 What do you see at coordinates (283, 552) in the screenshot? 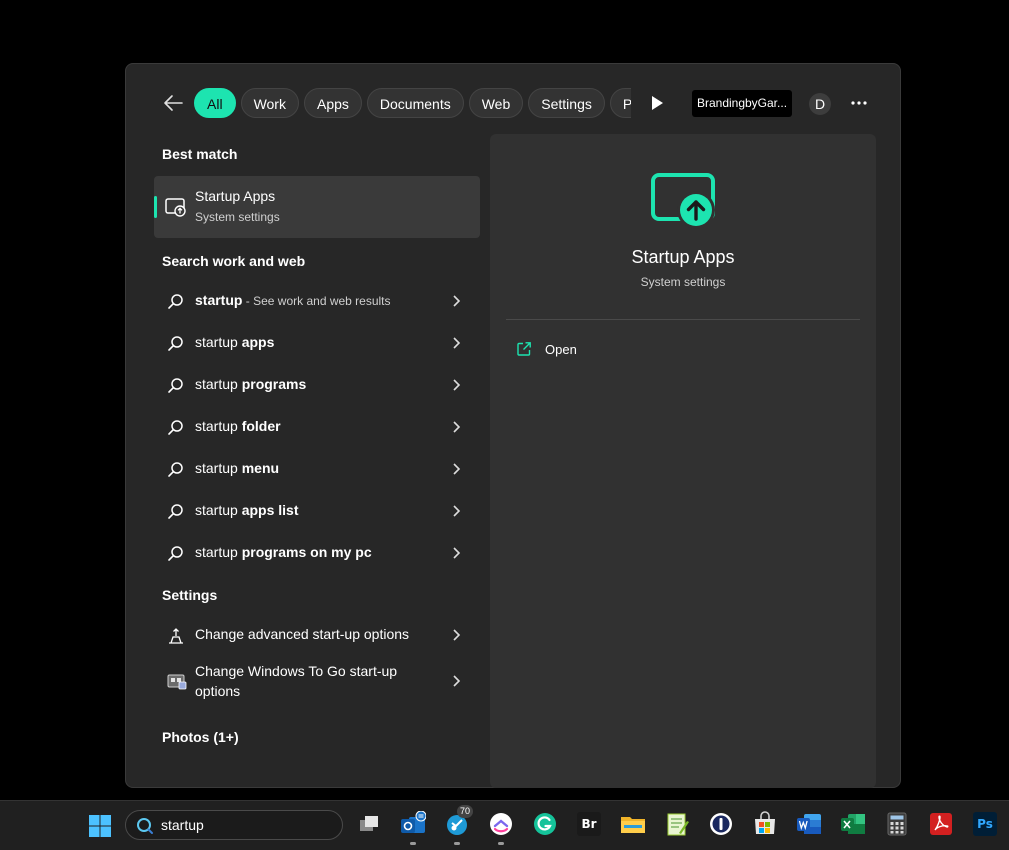
I see `web-result-label: startup programs on my pc` at bounding box center [283, 552].